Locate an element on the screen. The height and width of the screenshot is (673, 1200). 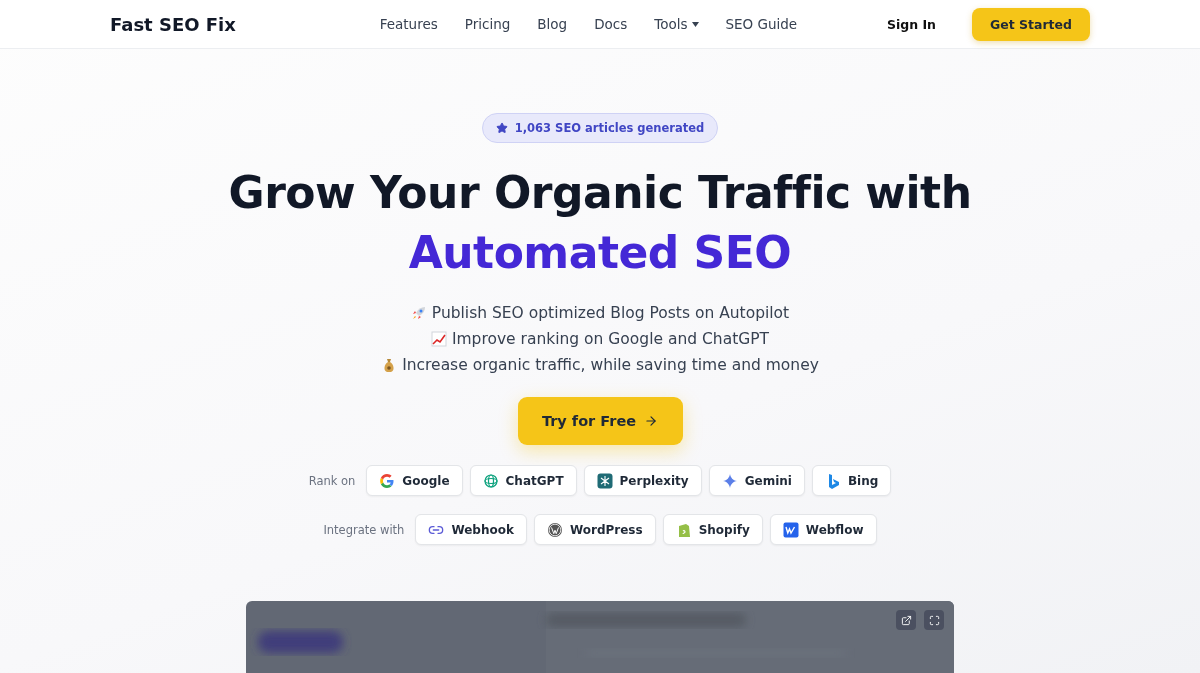
rank-on-label: Rank on is located at coordinates (332, 480).